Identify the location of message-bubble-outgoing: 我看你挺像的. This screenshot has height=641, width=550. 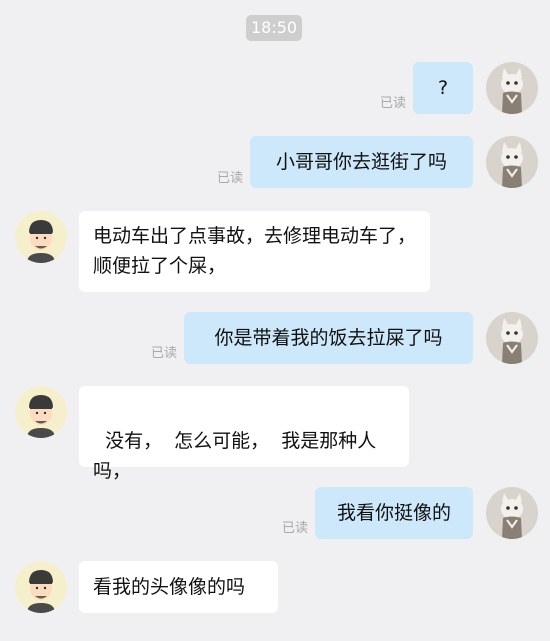
(394, 513).